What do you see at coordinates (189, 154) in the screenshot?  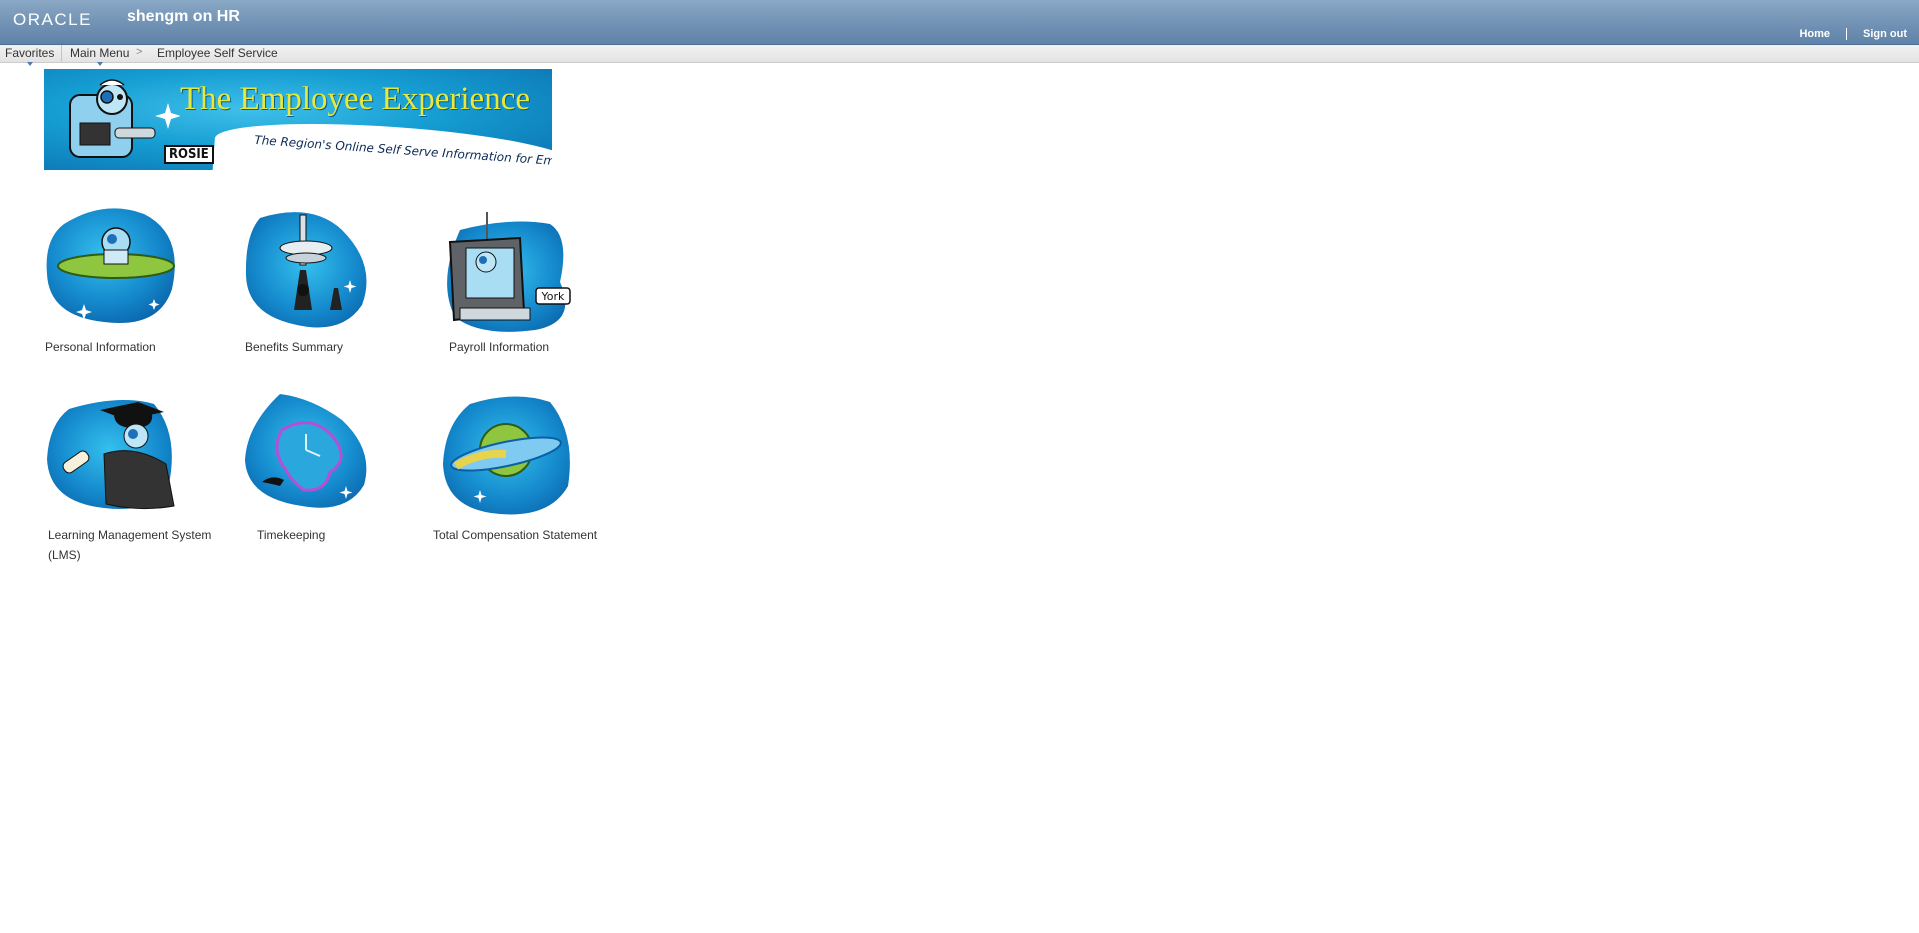 I see `rosie-badge: ROSIE` at bounding box center [189, 154].